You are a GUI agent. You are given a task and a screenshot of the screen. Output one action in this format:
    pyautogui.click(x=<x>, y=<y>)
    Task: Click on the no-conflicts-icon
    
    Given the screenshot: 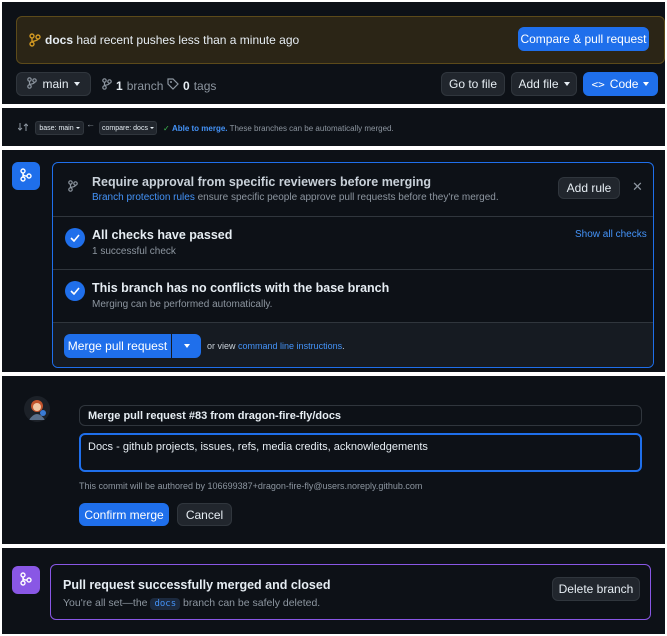 What is the action you would take?
    pyautogui.click(x=75, y=291)
    